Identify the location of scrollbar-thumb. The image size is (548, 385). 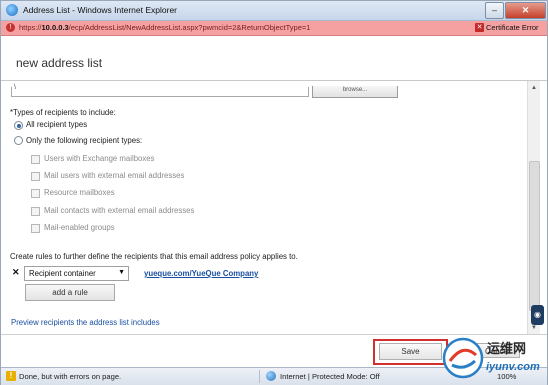
(534, 236).